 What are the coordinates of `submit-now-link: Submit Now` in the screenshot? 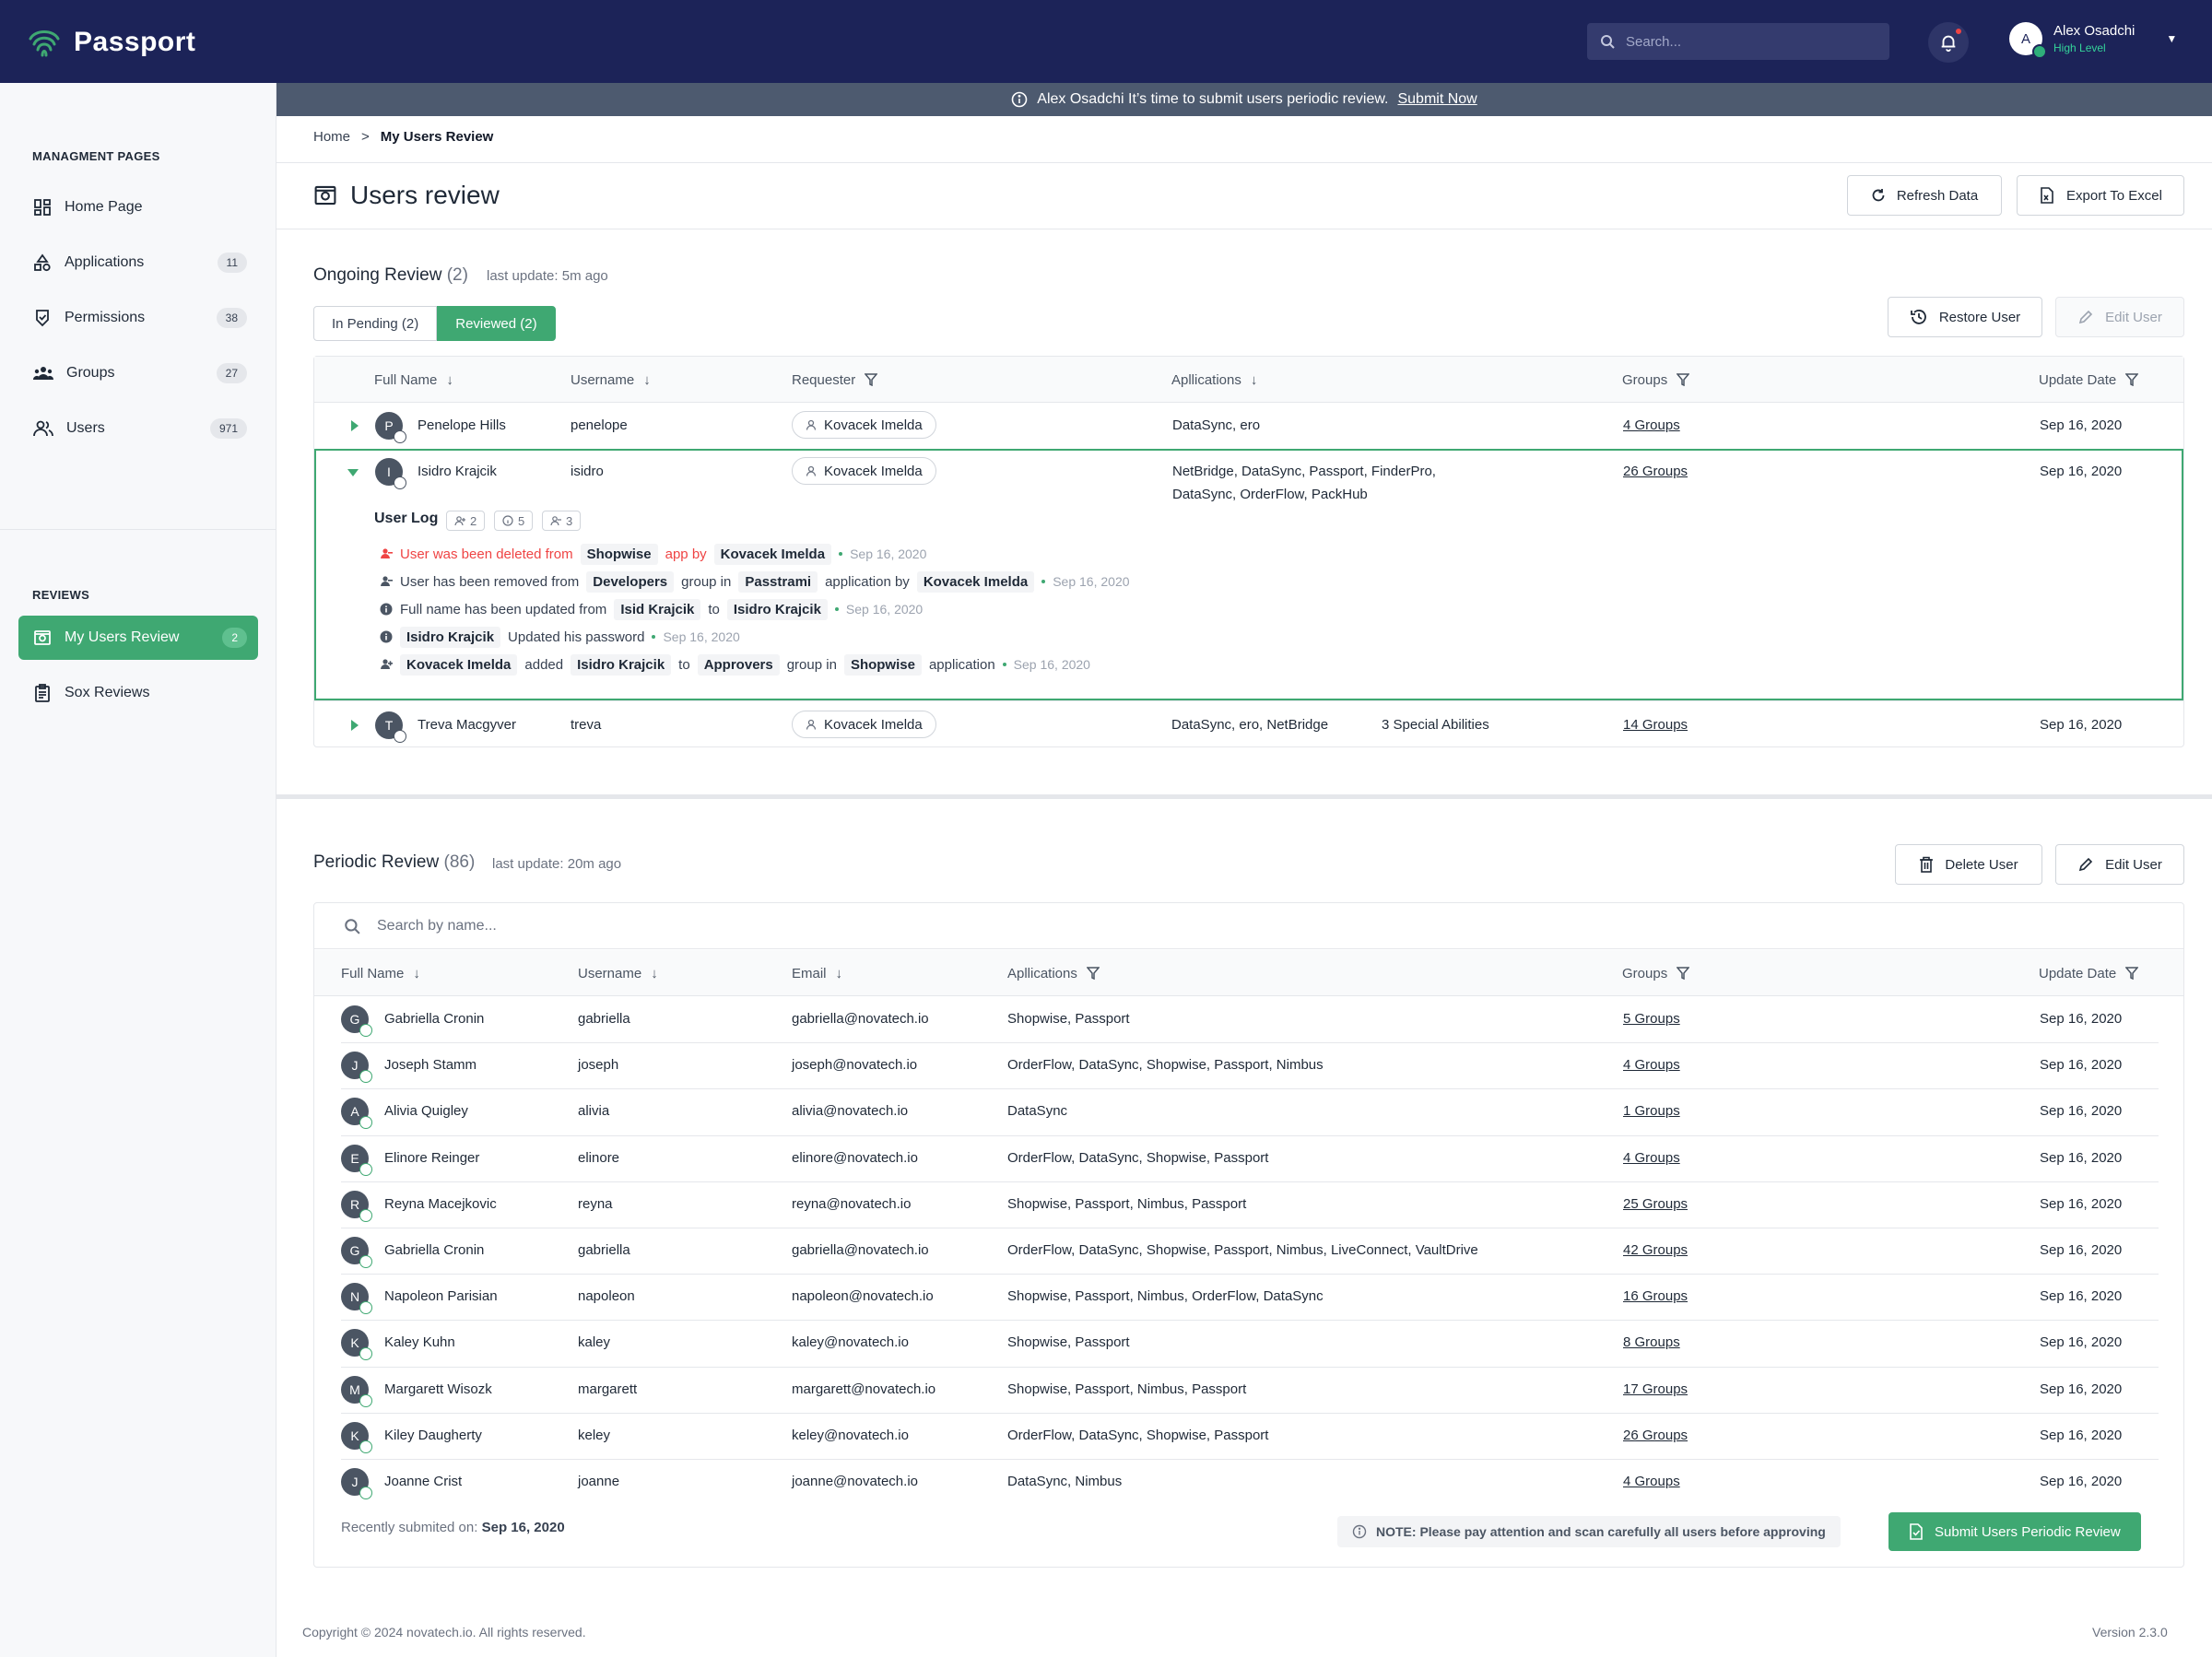 It's located at (1437, 99).